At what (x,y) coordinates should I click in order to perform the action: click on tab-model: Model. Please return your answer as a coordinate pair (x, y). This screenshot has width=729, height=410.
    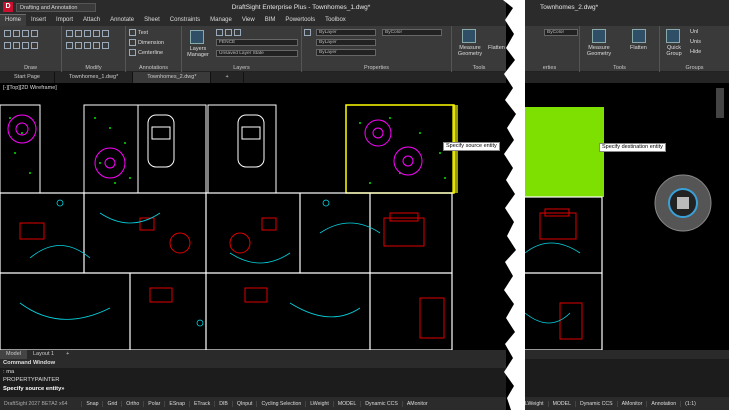
    Looking at the image, I should click on (13, 354).